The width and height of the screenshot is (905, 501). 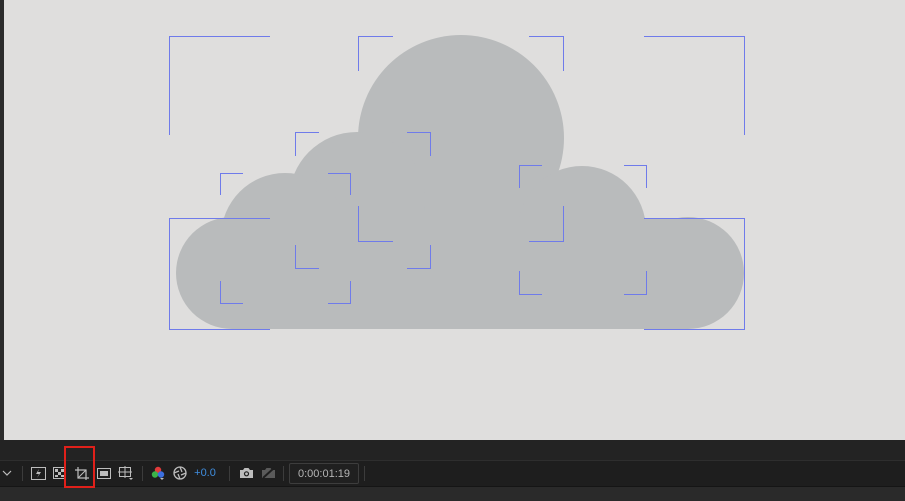 I want to click on show-snapshot-icon, so click(x=268, y=473).